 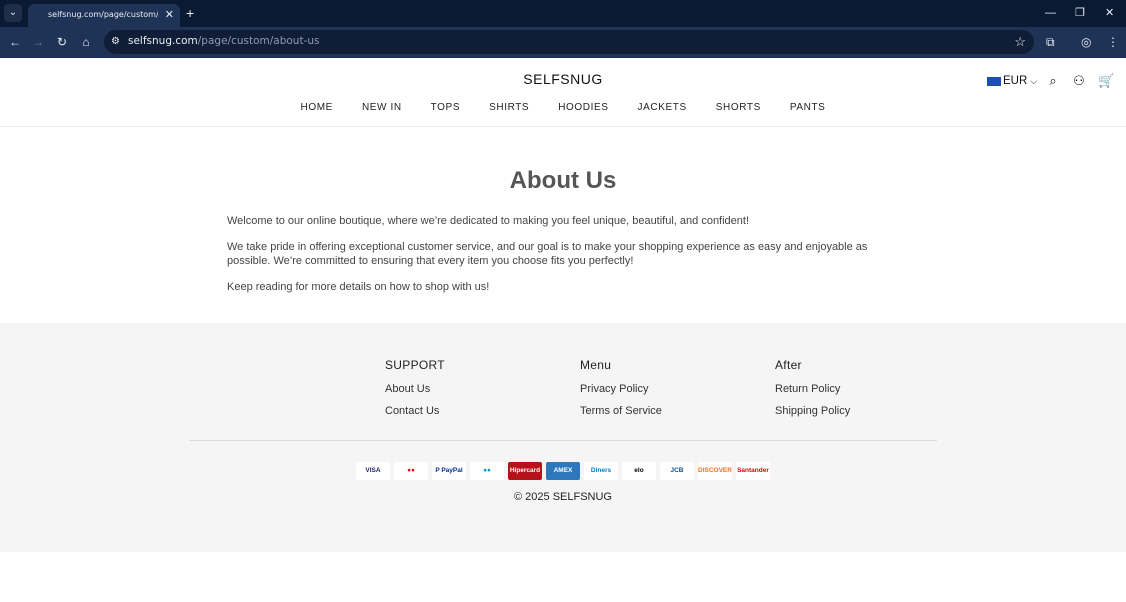 What do you see at coordinates (662, 107) in the screenshot?
I see `nav-jackets: JACKETS` at bounding box center [662, 107].